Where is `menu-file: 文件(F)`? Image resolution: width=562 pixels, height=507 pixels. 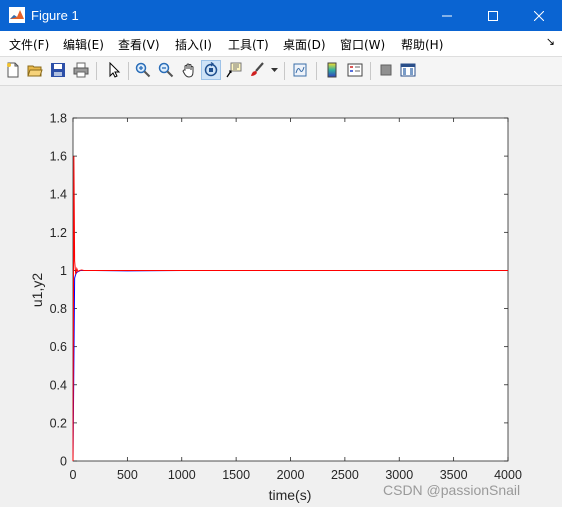 menu-file: 文件(F) is located at coordinates (29, 44).